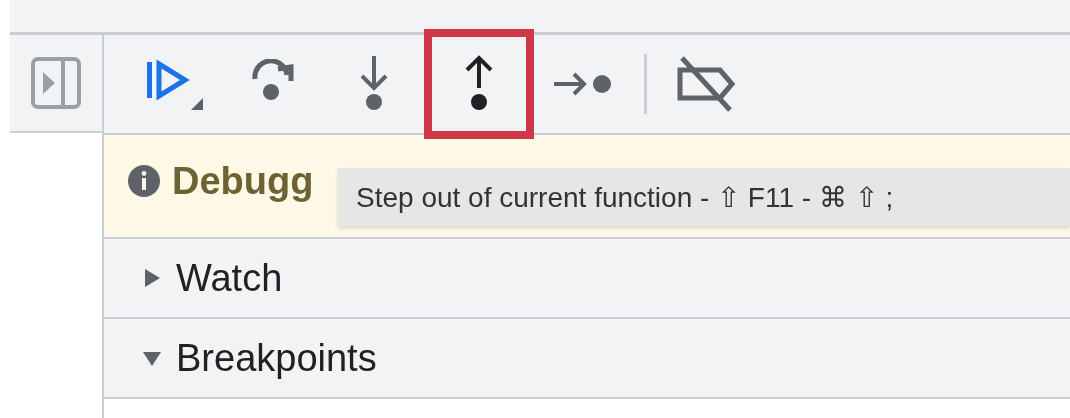 The width and height of the screenshot is (1070, 418). Describe the element at coordinates (243, 181) in the screenshot. I see `banner-text: Debugg` at that location.